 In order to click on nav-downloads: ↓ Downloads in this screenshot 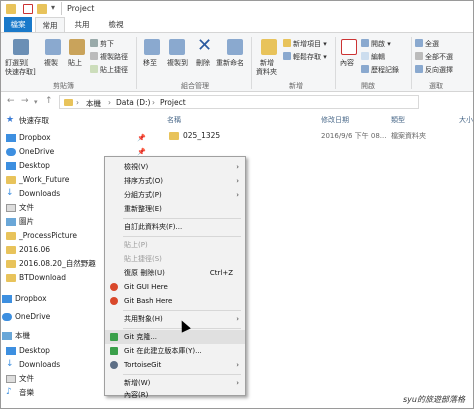, I will do `click(33, 194)`.